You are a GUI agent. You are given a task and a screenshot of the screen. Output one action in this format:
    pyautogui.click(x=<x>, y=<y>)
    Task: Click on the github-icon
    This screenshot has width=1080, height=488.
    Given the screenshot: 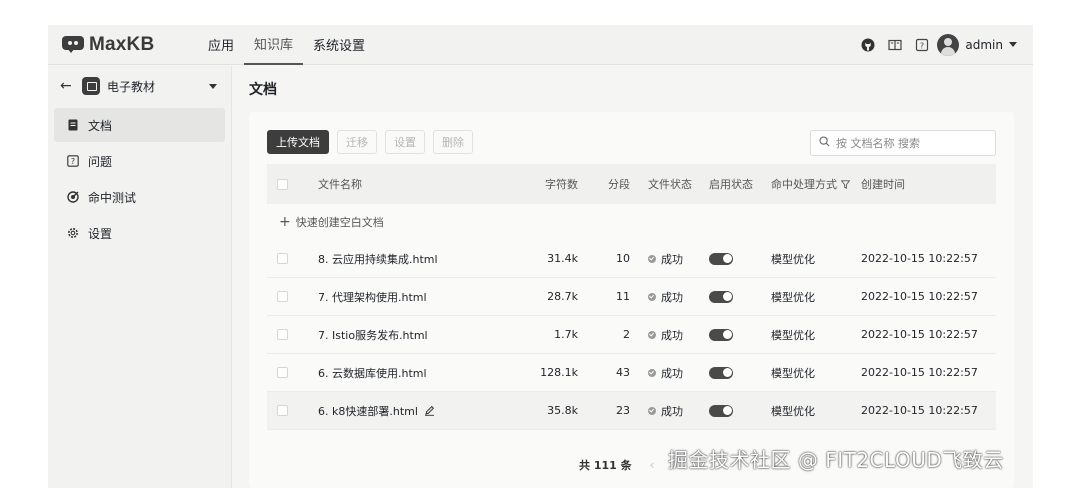 What is the action you would take?
    pyautogui.click(x=868, y=45)
    